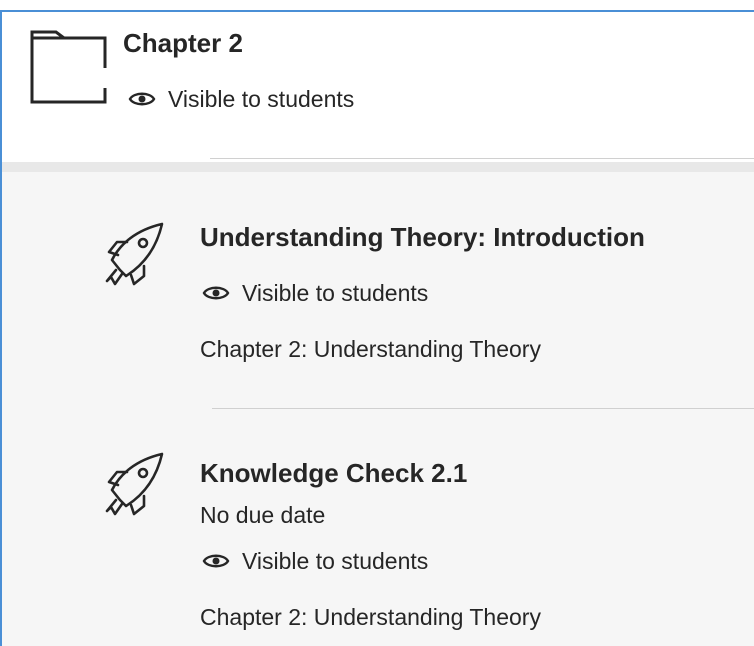 This screenshot has width=754, height=646. I want to click on item-title: Understanding Theory: Introduction, so click(422, 237).